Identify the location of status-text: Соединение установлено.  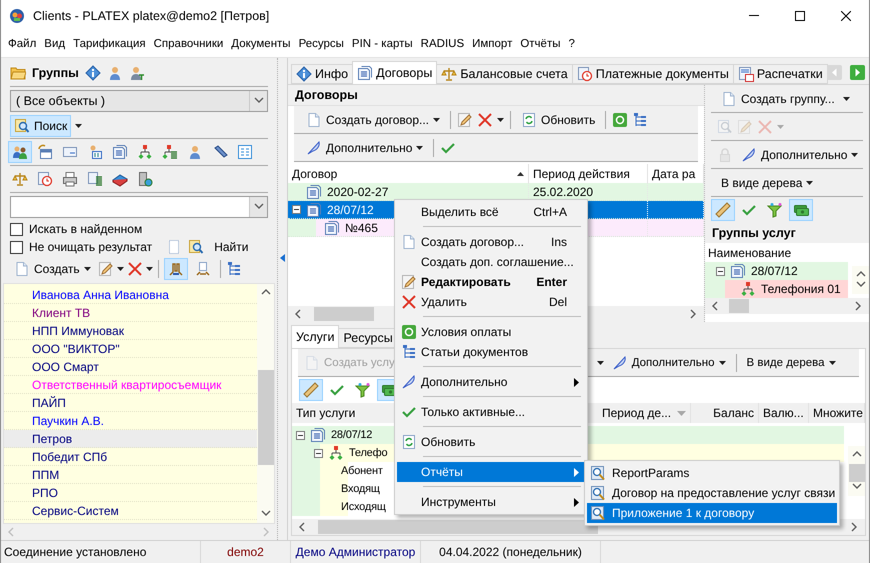
(75, 552).